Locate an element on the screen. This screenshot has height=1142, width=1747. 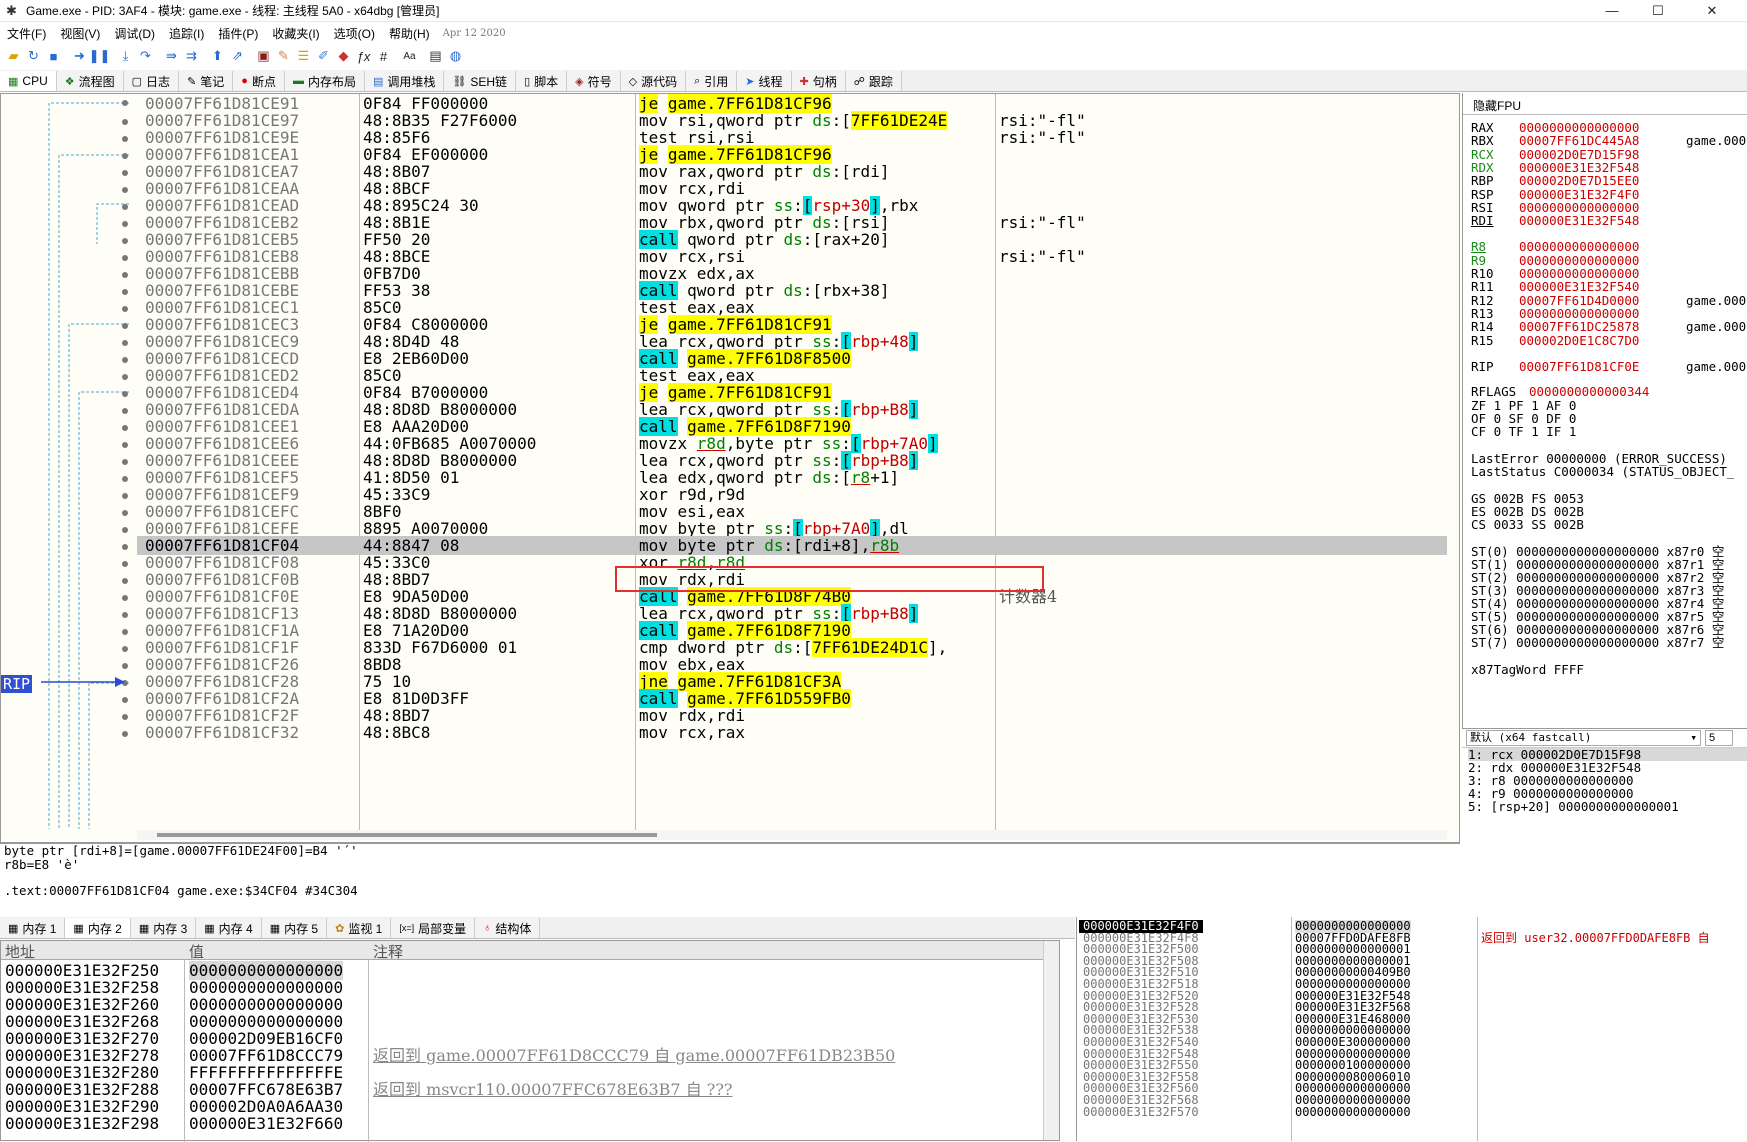
menu-favourites: 收藏夹(I) is located at coordinates (295, 33).